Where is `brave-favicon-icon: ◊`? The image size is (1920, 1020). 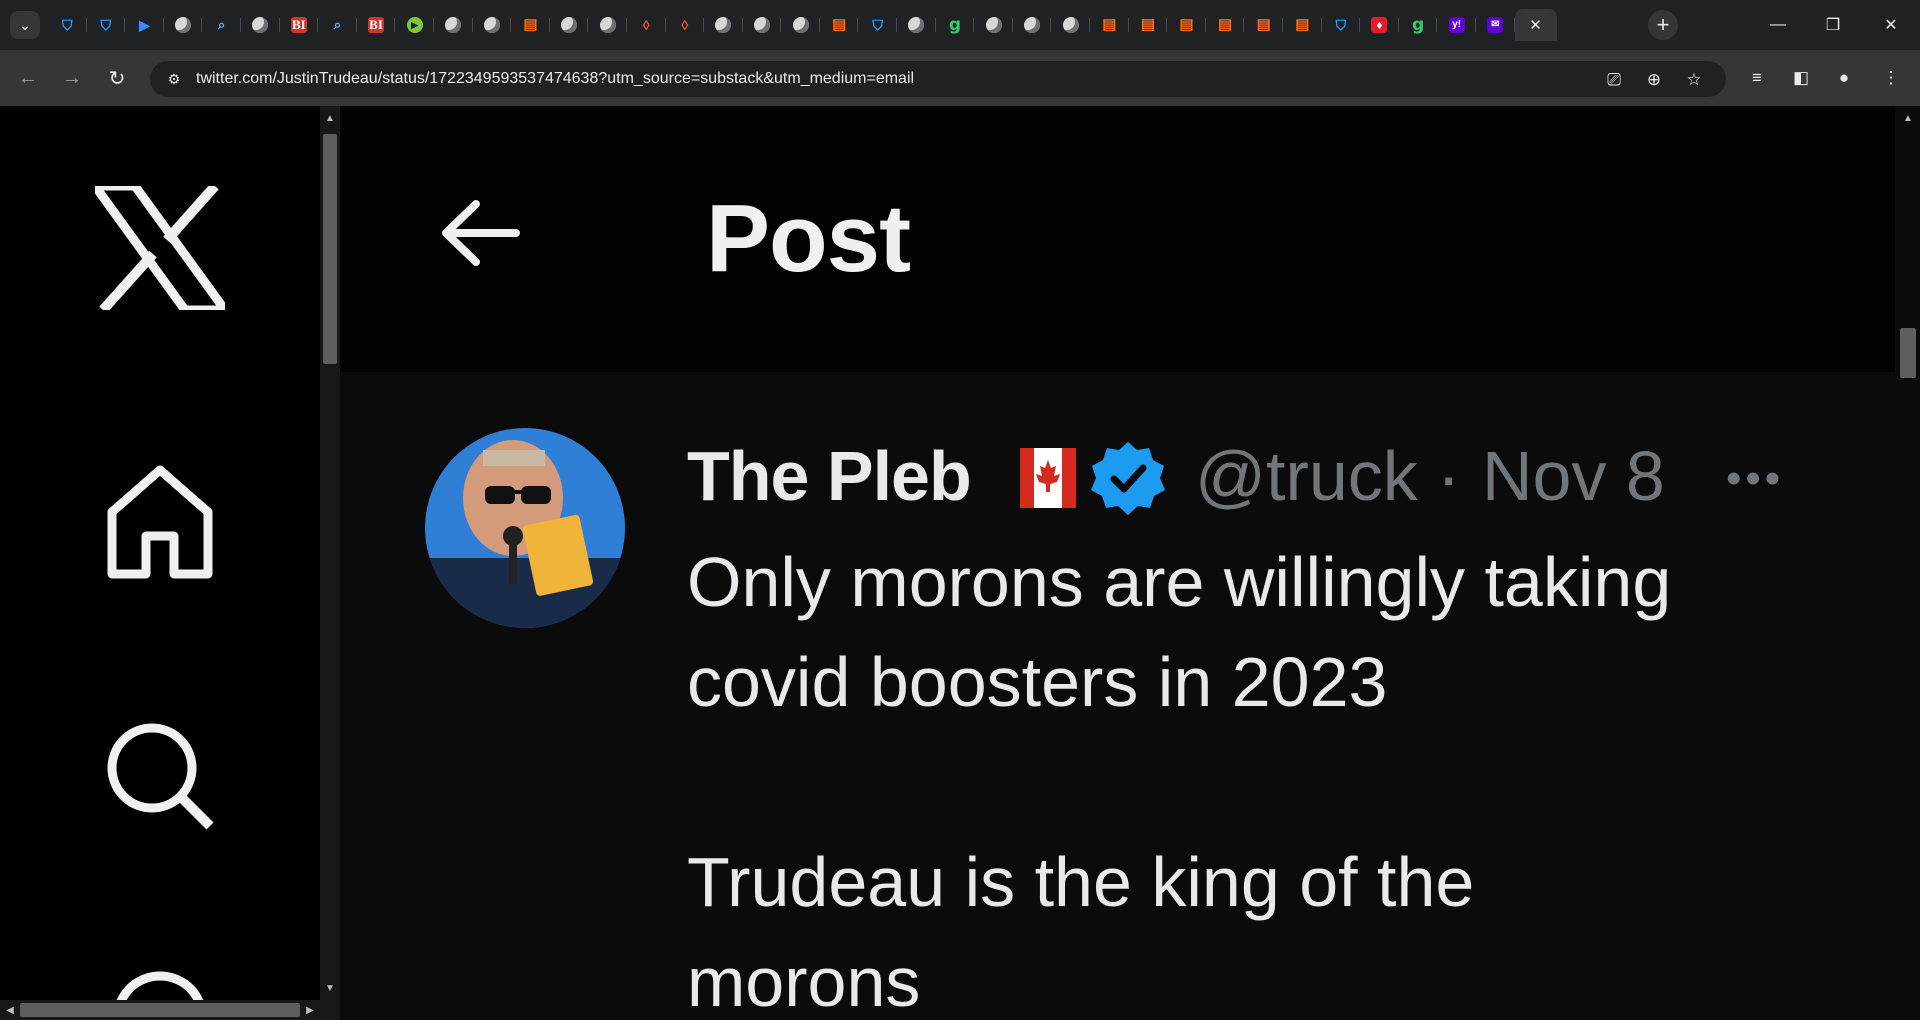 brave-favicon-icon: ◊ is located at coordinates (646, 25).